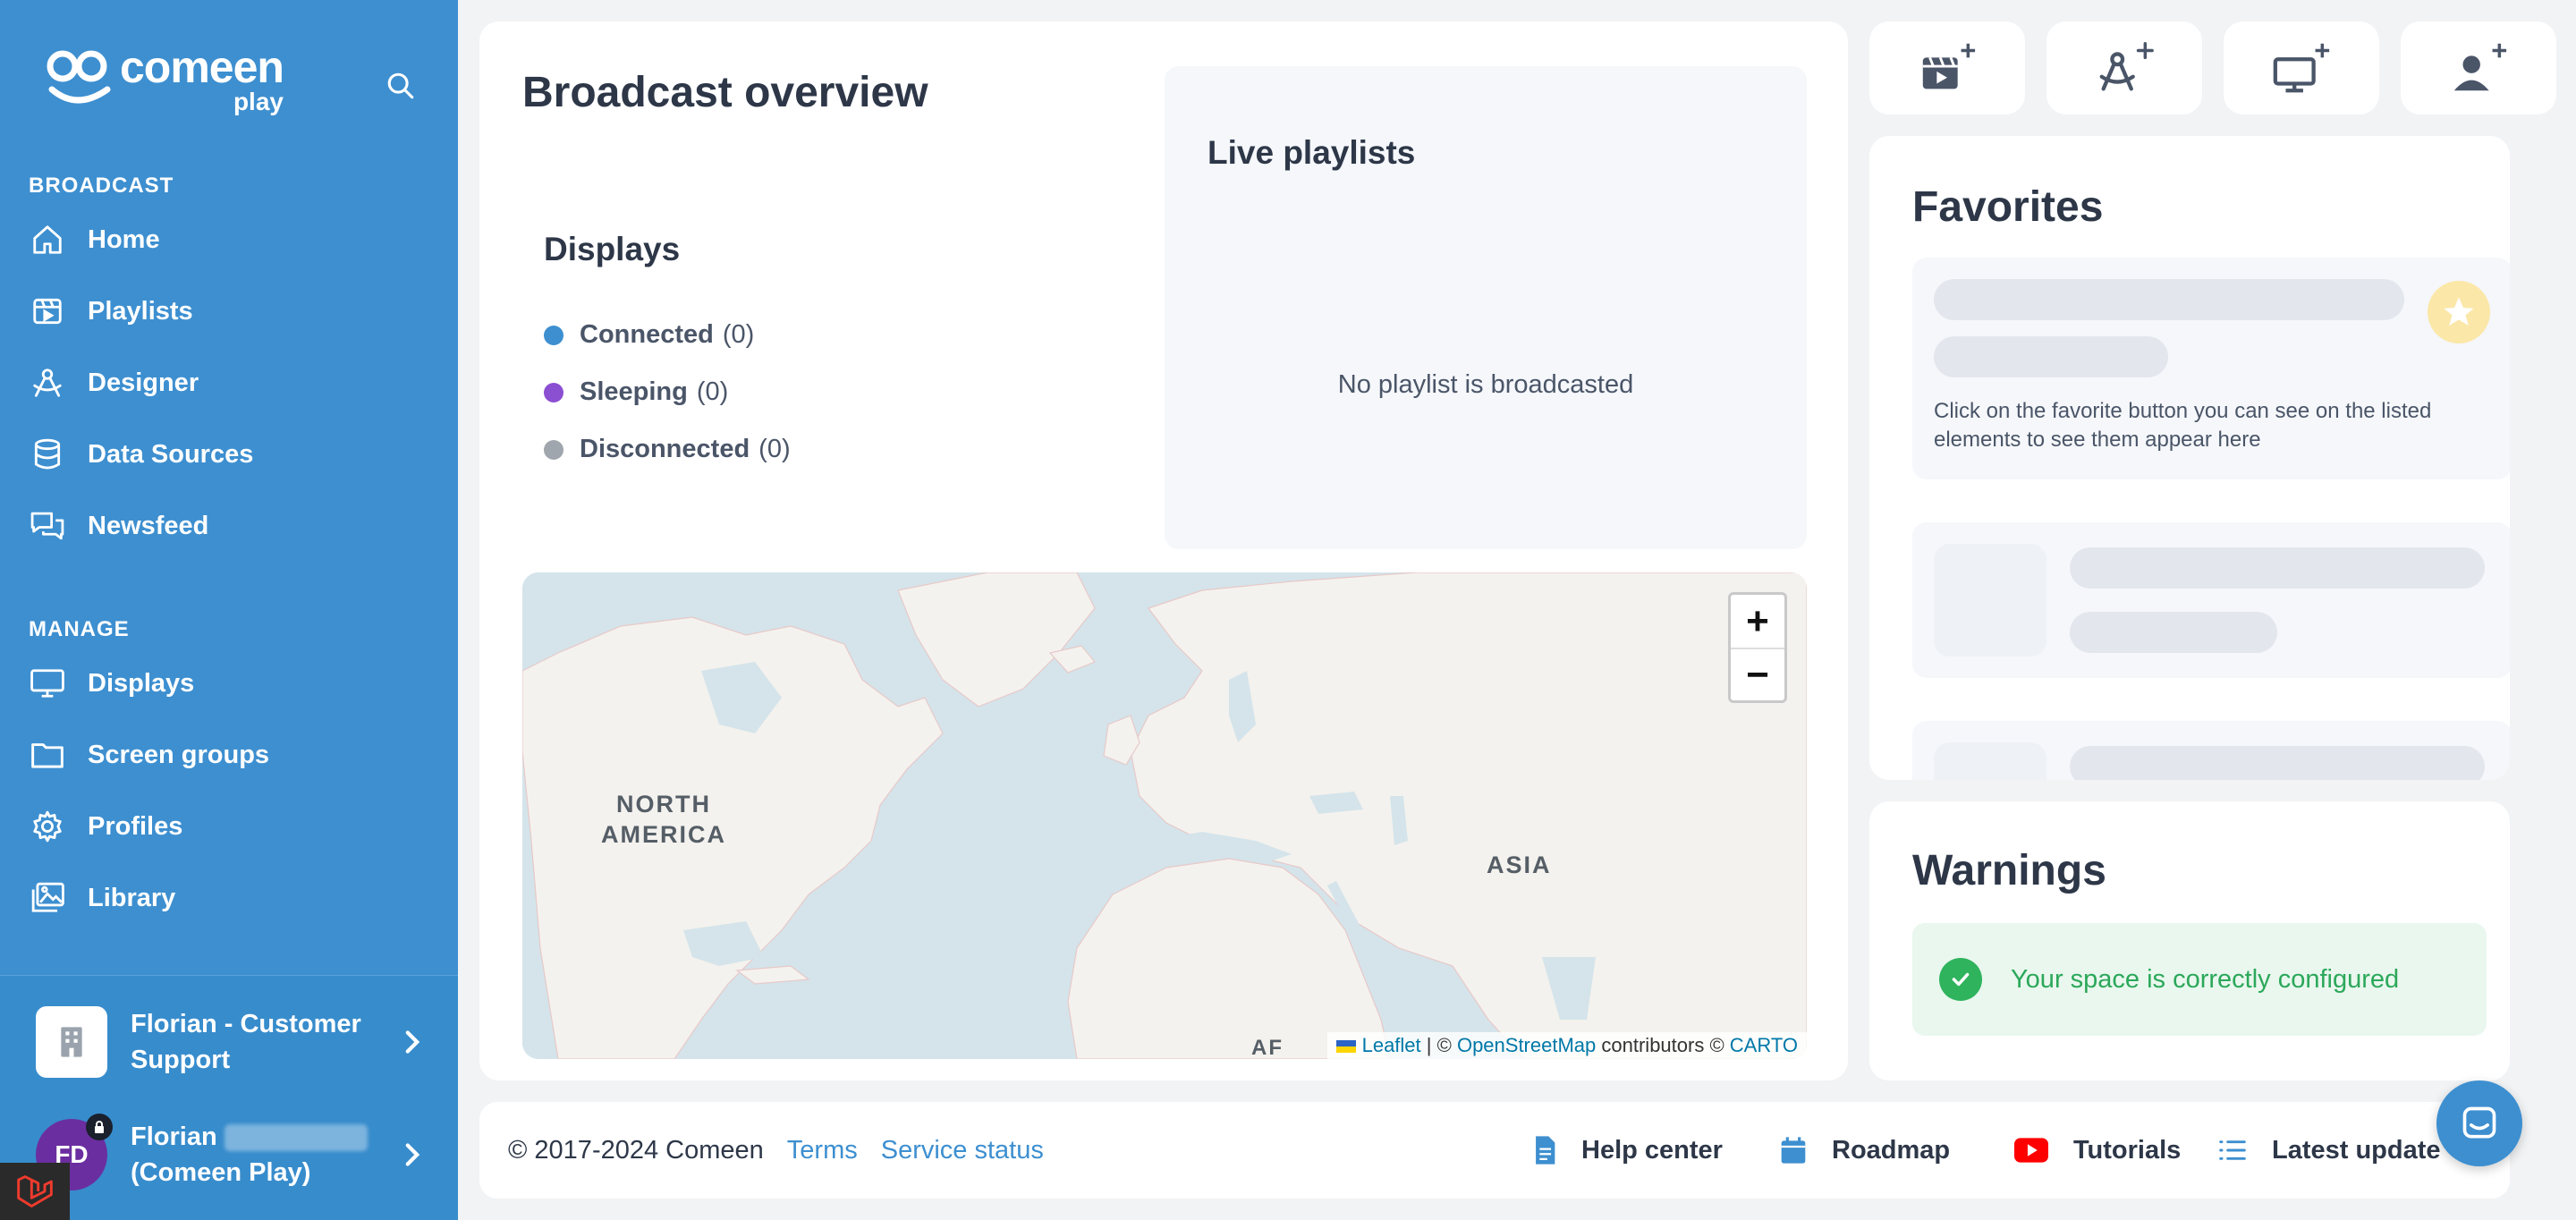 The width and height of the screenshot is (2576, 1220). Describe the element at coordinates (79, 77) in the screenshot. I see `comeen-logo-mark-icon` at that location.